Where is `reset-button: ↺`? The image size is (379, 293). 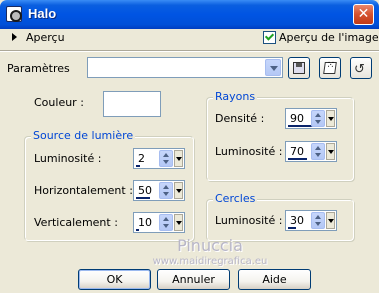
reset-button: ↺ is located at coordinates (361, 68).